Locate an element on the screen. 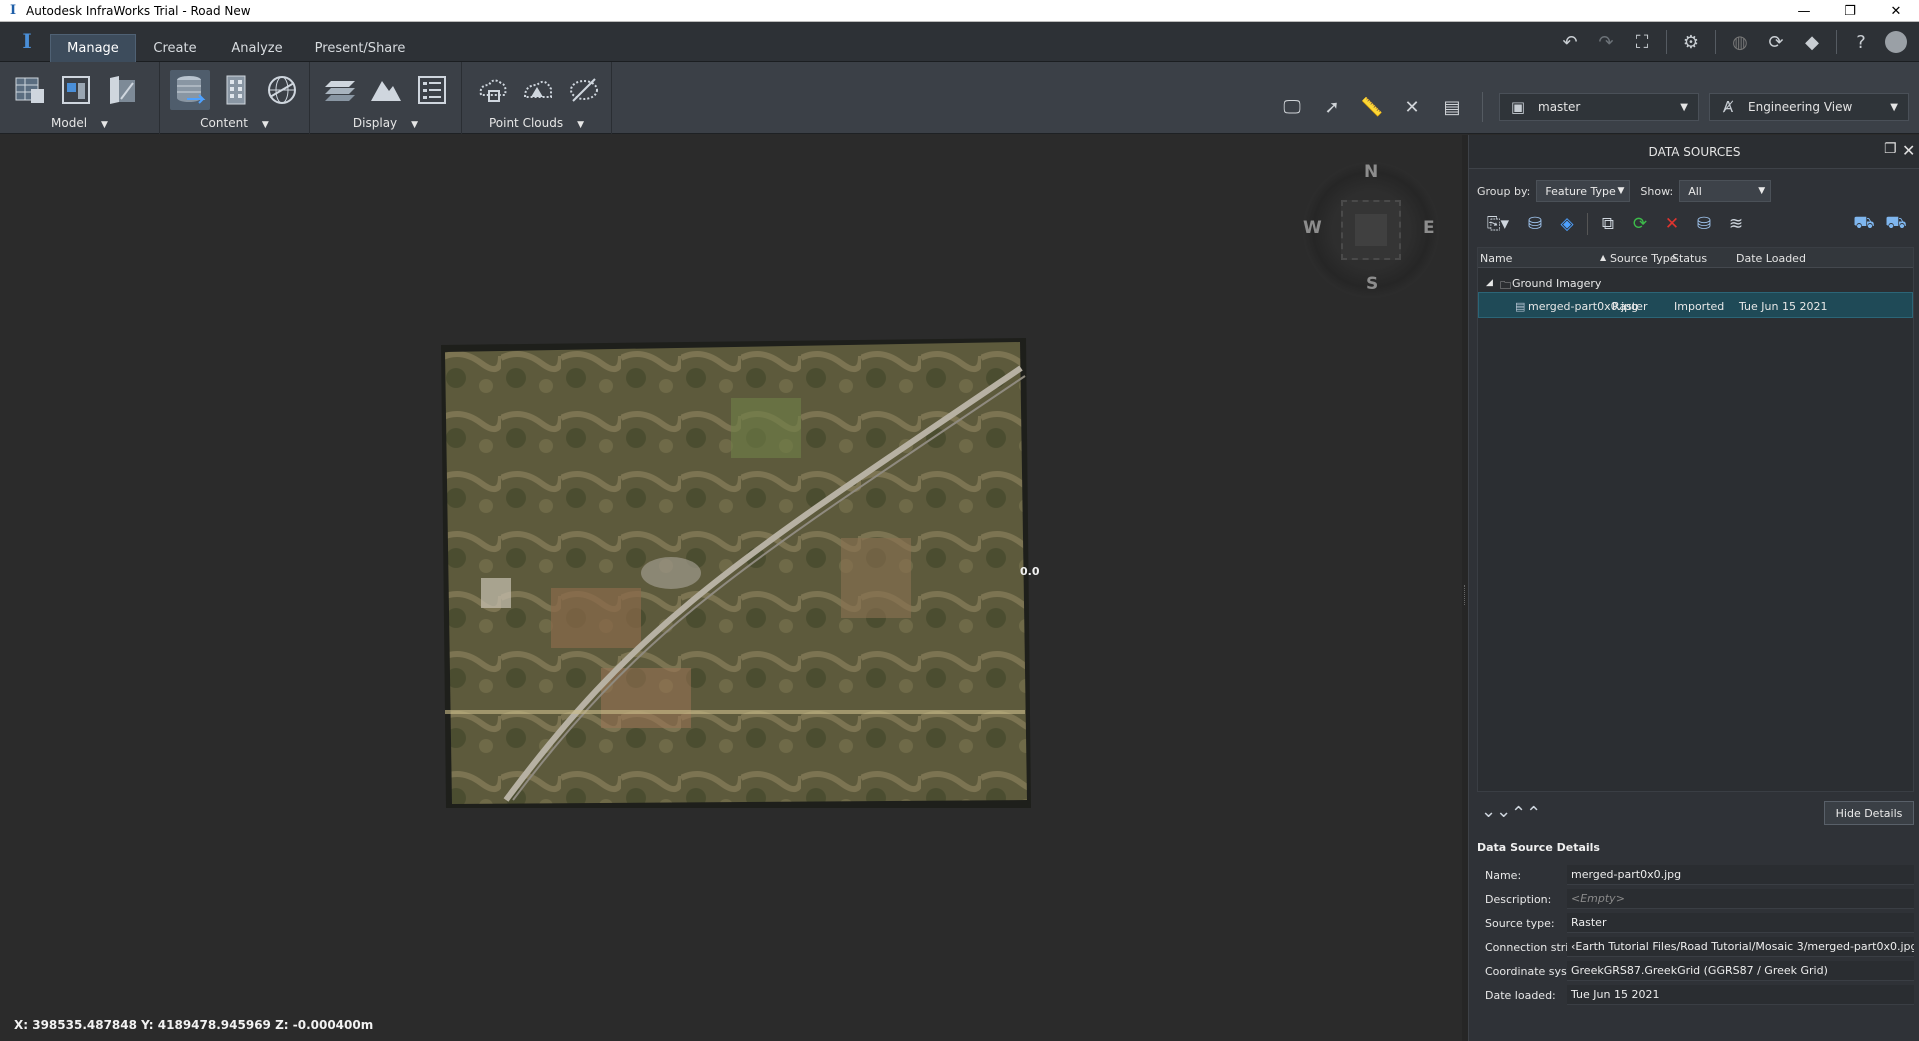  show-select: All ▼ is located at coordinates (1725, 191).